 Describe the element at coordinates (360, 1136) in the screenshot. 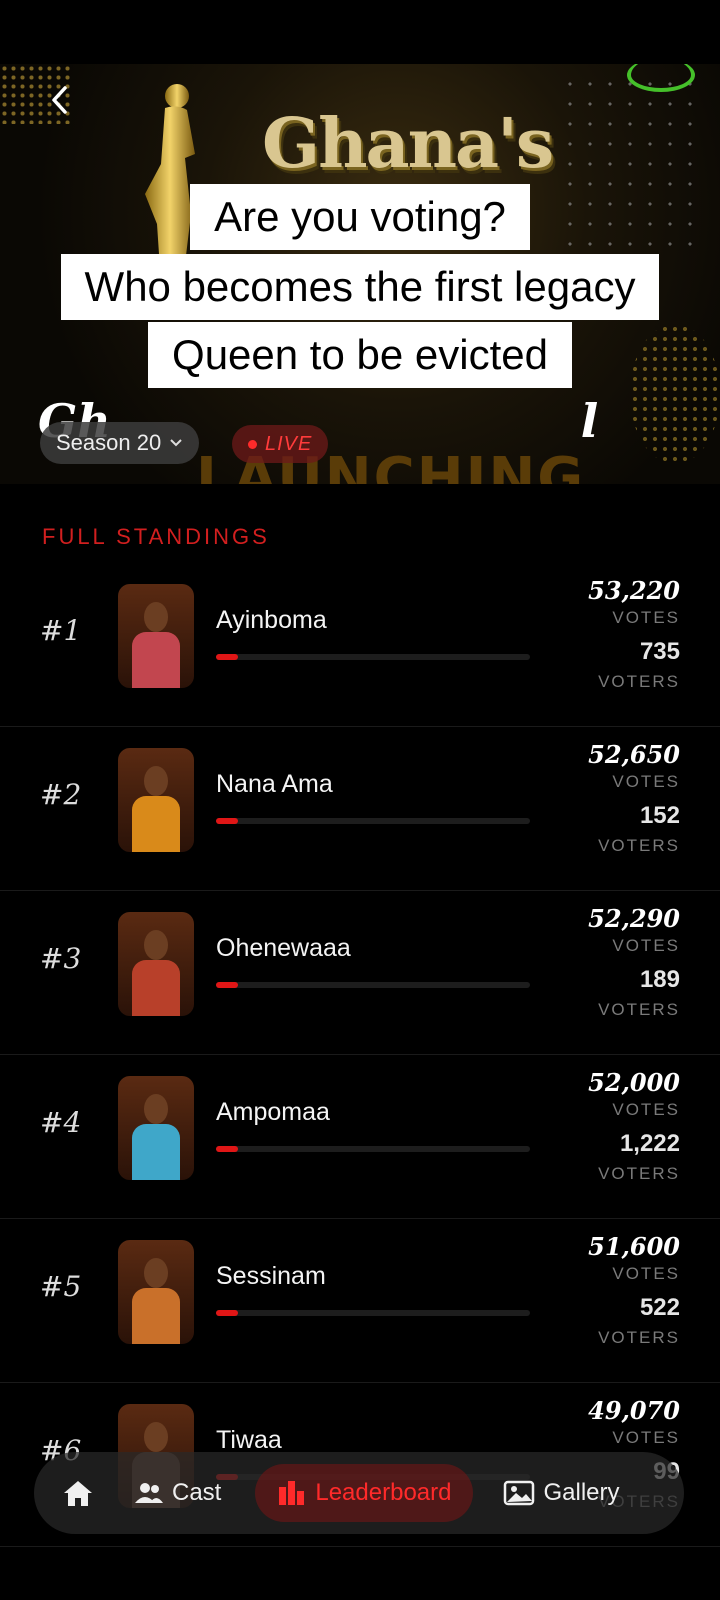

I see `standing-row: #4 Ampomaa 52,000 VOTES 1,222 VOTERS` at that location.